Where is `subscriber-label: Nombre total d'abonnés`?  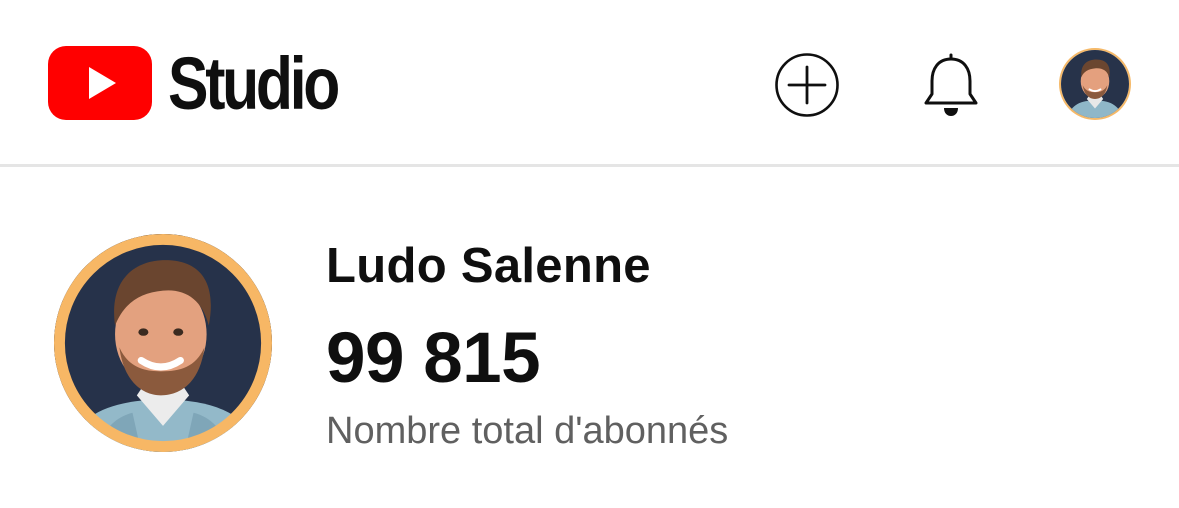 subscriber-label: Nombre total d'abonnés is located at coordinates (527, 431).